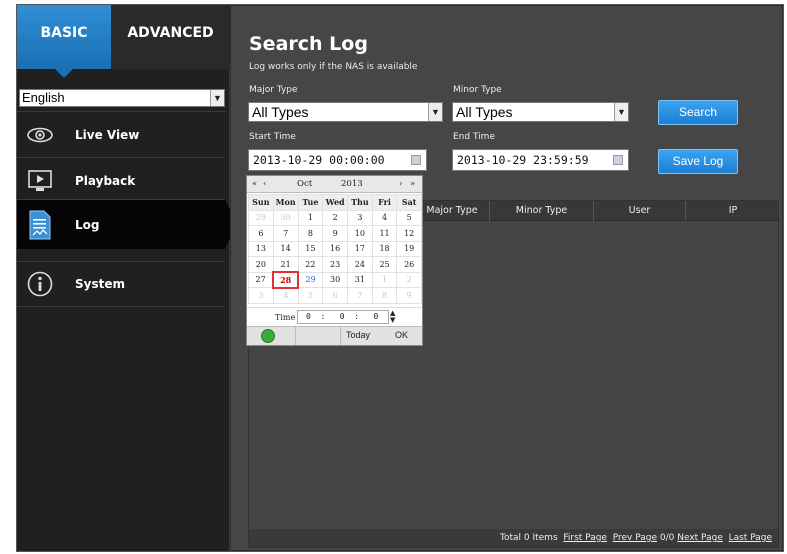  What do you see at coordinates (335, 202) in the screenshot?
I see `weekday-header: Wed` at bounding box center [335, 202].